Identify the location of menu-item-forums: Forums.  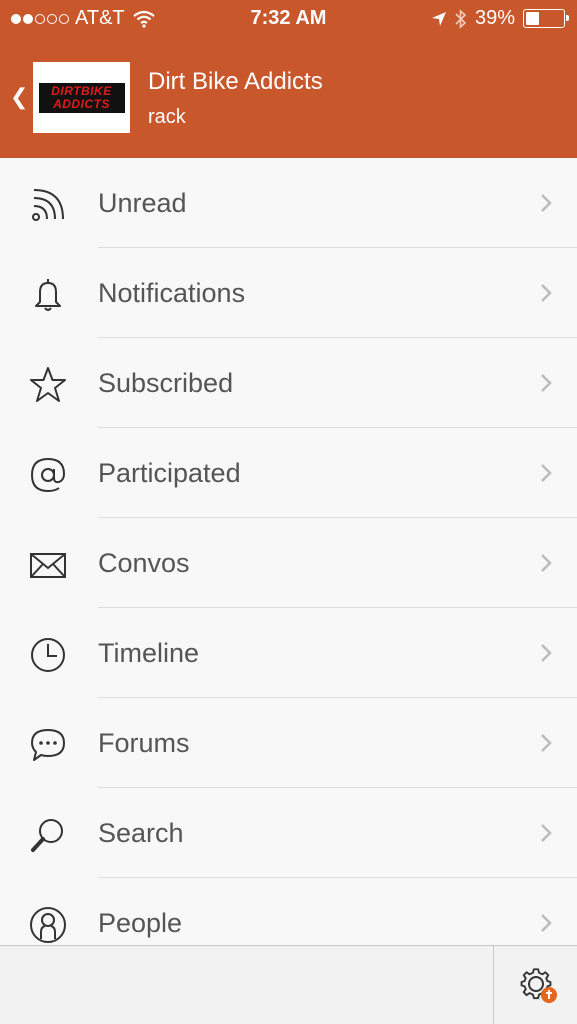
(288, 743).